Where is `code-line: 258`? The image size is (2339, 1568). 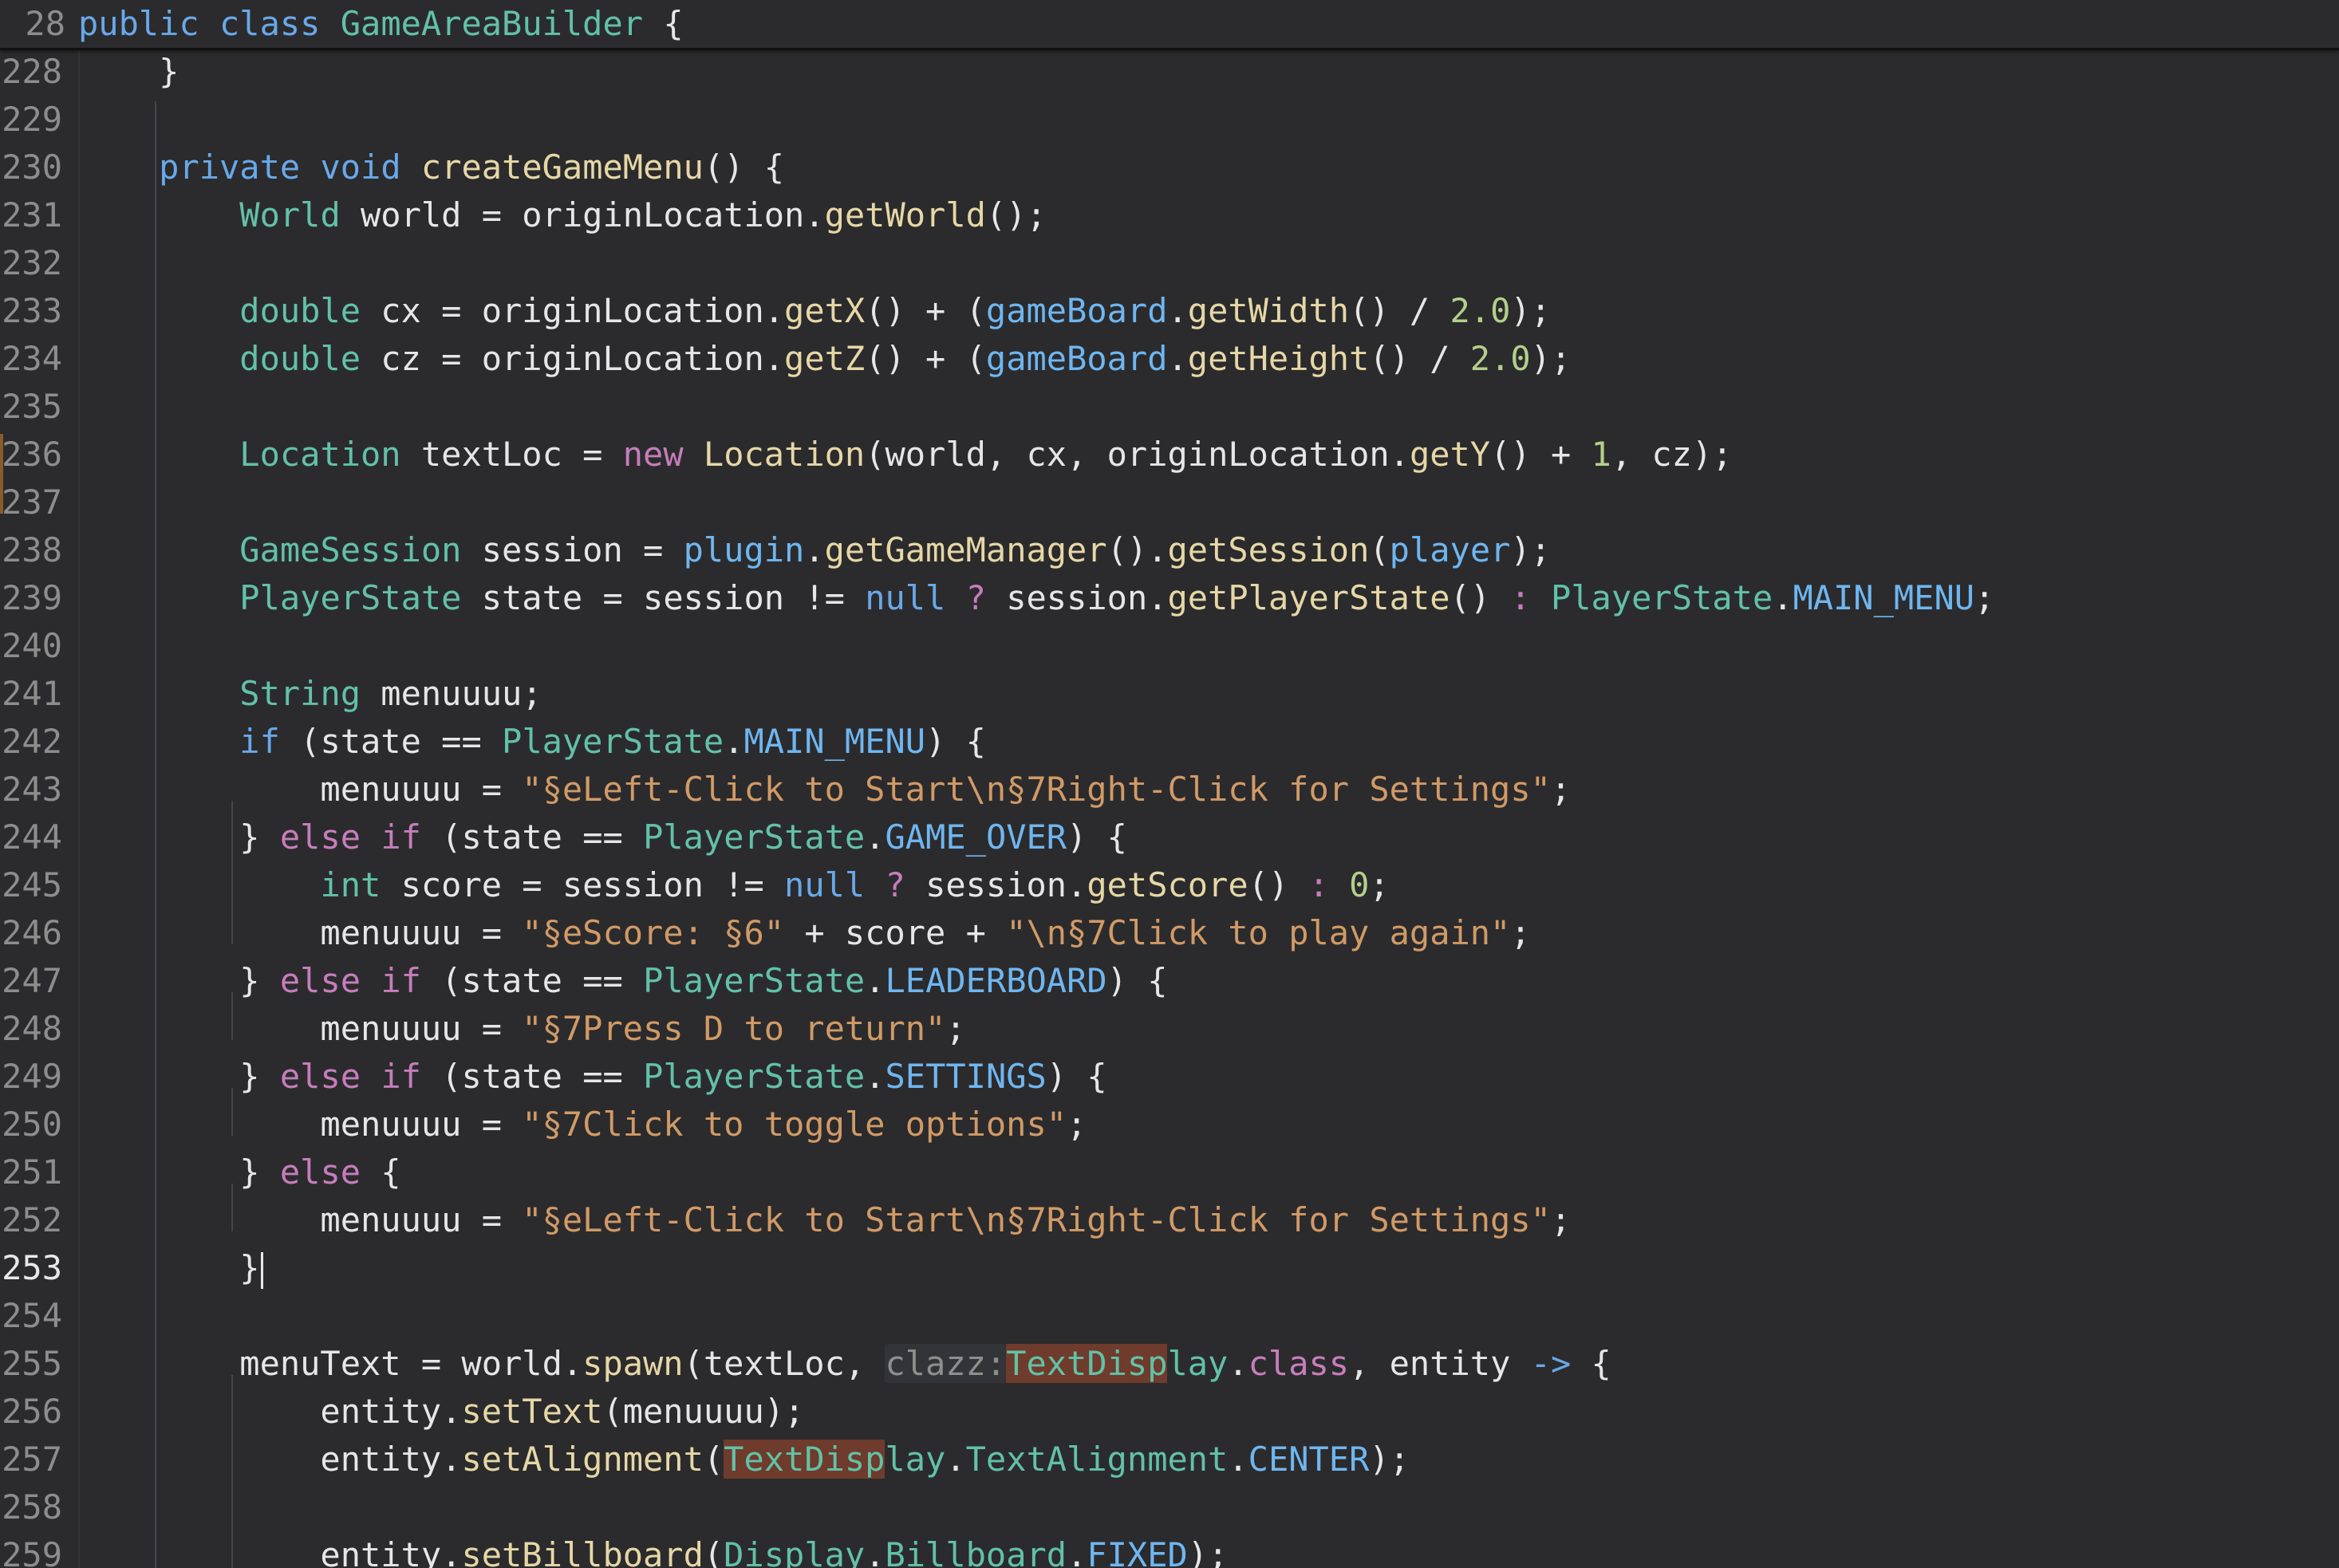
code-line: 258 is located at coordinates (1169, 1507).